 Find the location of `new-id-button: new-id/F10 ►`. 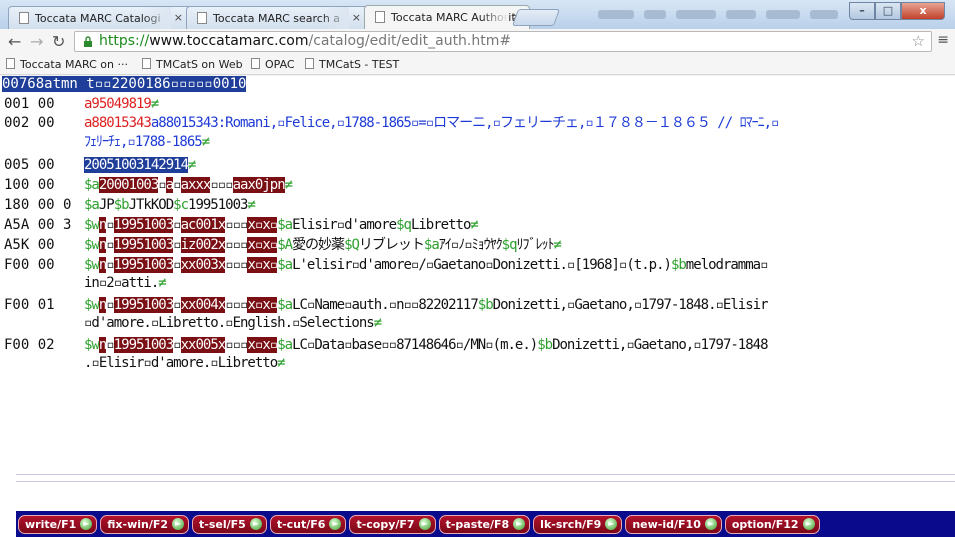

new-id-button: new-id/F10 ► is located at coordinates (673, 524).